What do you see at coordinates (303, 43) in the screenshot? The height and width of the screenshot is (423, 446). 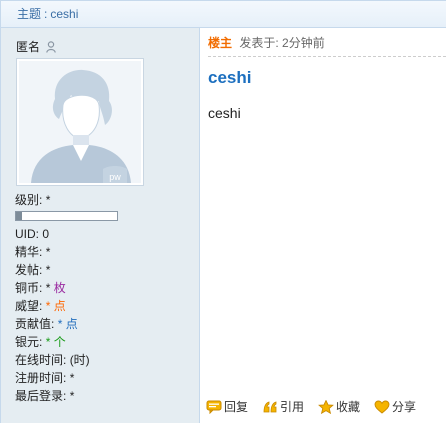 I see `posted-time: 2分钟前` at bounding box center [303, 43].